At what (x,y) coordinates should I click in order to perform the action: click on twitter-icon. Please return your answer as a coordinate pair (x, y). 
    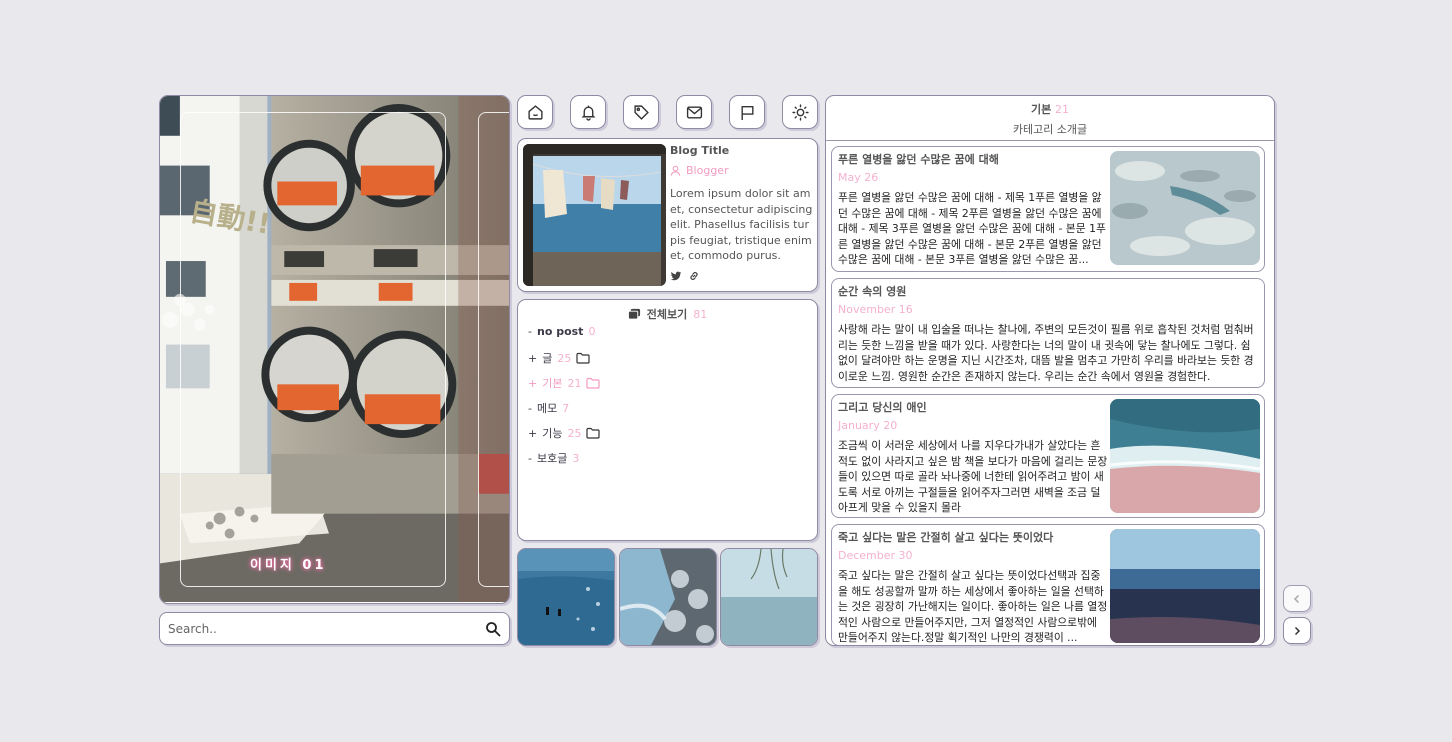
    Looking at the image, I should click on (676, 276).